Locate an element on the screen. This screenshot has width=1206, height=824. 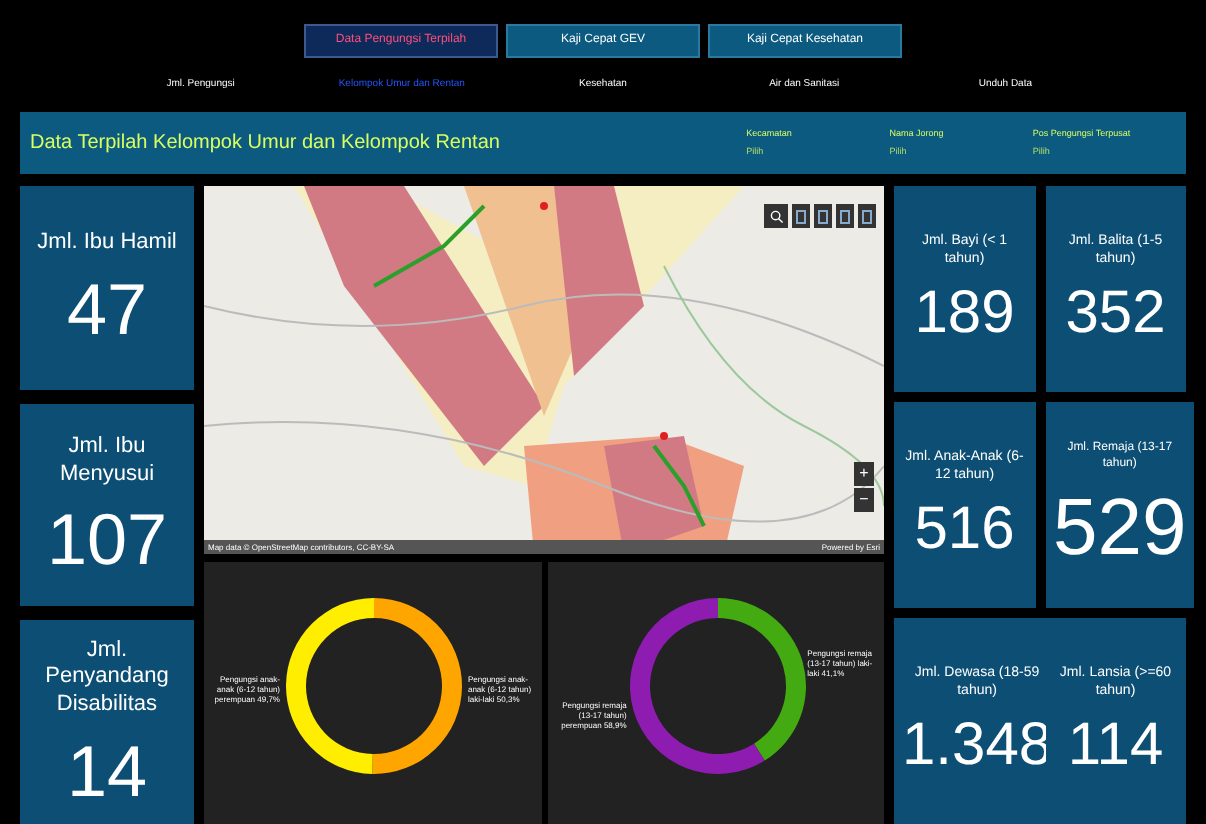
stat-label: Jml. Penyandang Disabilitas is located at coordinates (107, 678).